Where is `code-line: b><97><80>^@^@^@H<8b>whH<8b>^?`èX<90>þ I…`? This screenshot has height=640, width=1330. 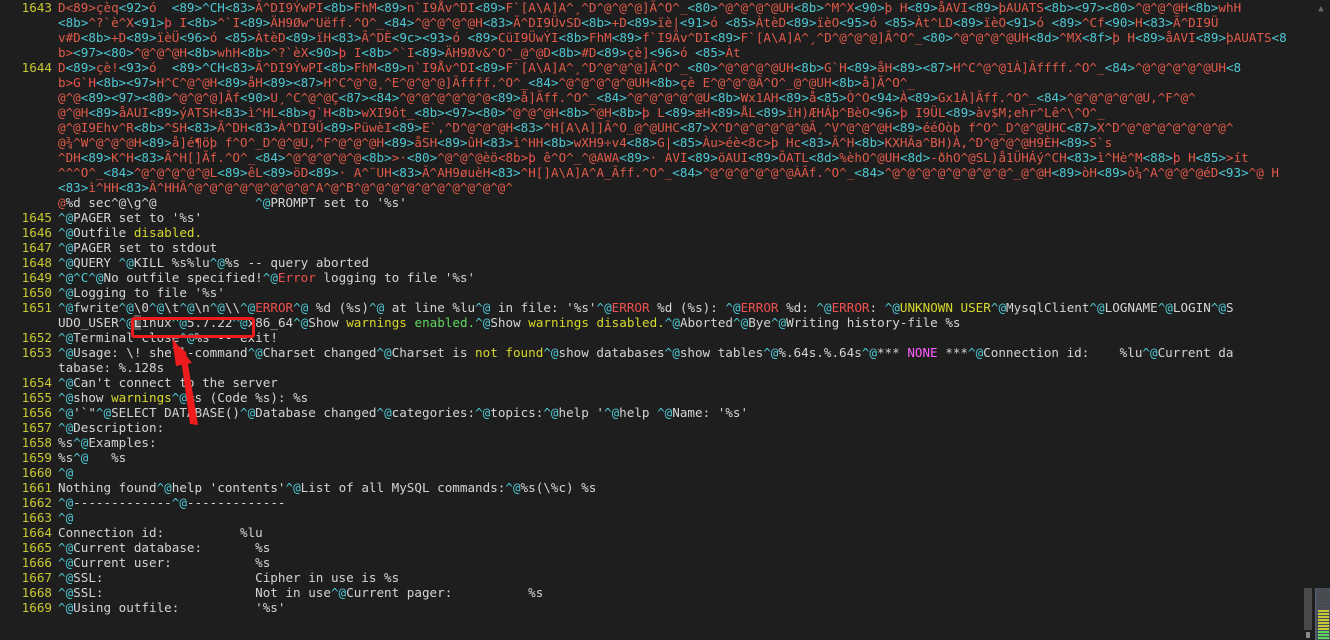 code-line: b><97><80>^@^@^@H<8b>whH<8b>^?`èX<90>þ I… is located at coordinates (656, 52).